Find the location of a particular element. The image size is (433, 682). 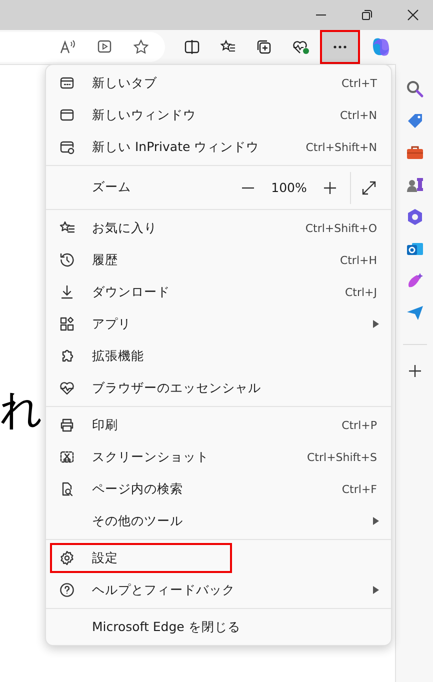

ellipsis-icon is located at coordinates (340, 47).